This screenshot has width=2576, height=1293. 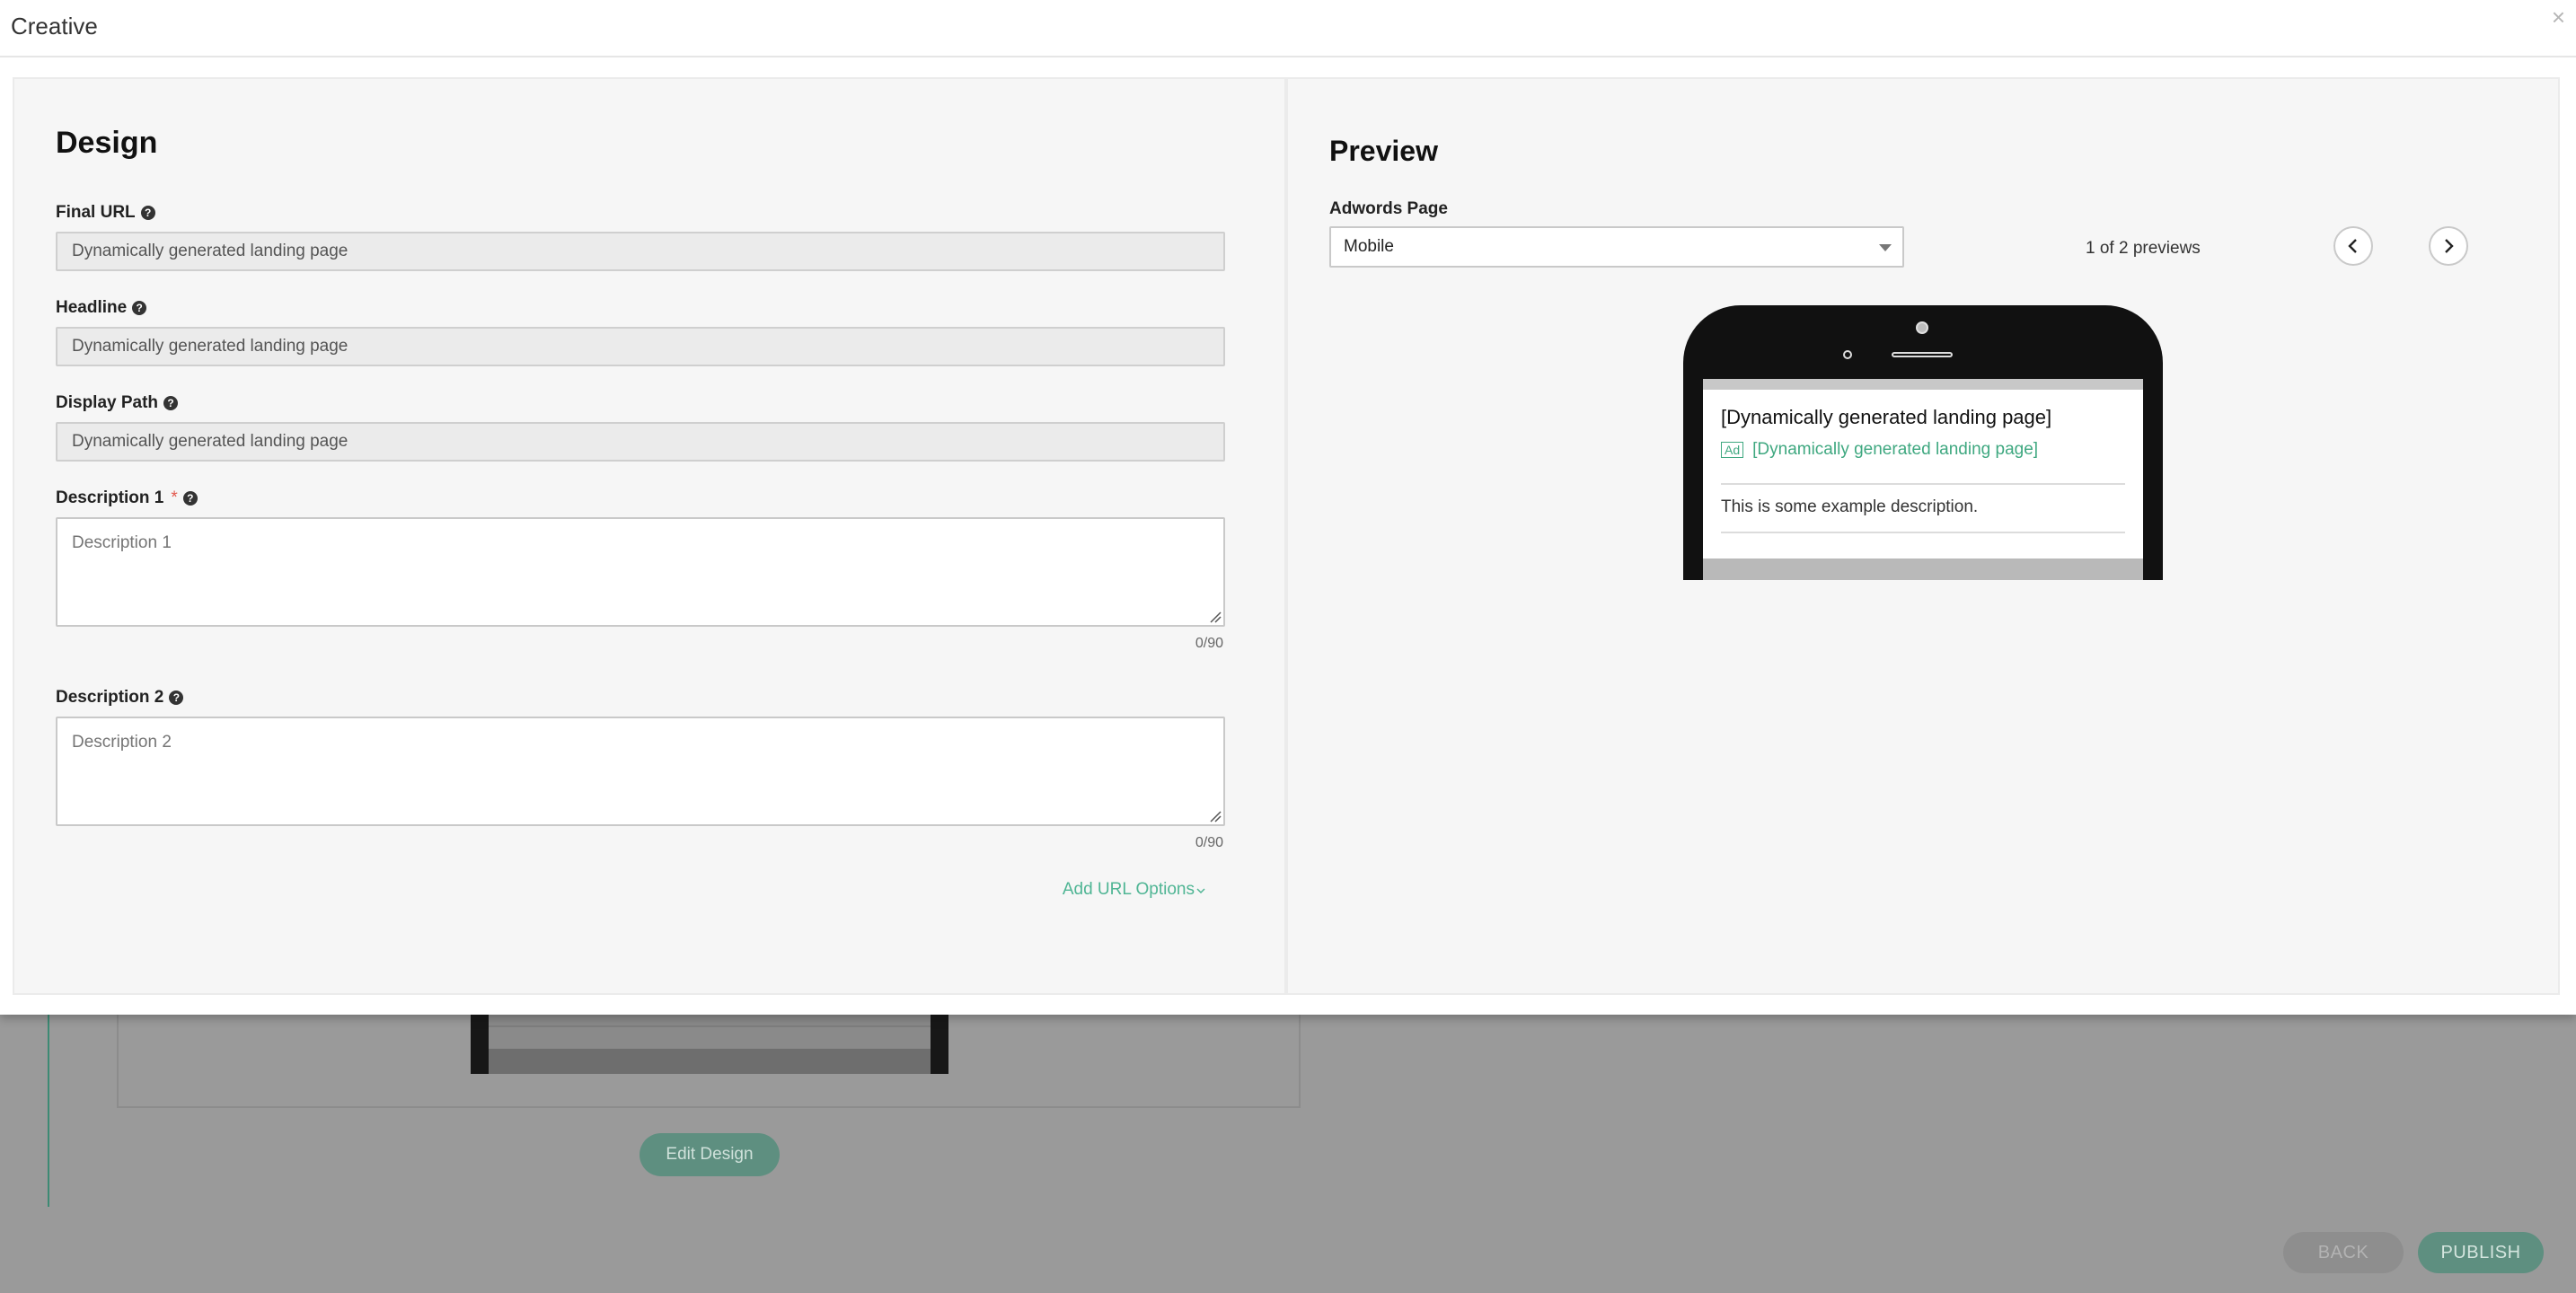 I want to click on ad-url-row: Ad [Dynamically generated landing page], so click(x=1879, y=450).